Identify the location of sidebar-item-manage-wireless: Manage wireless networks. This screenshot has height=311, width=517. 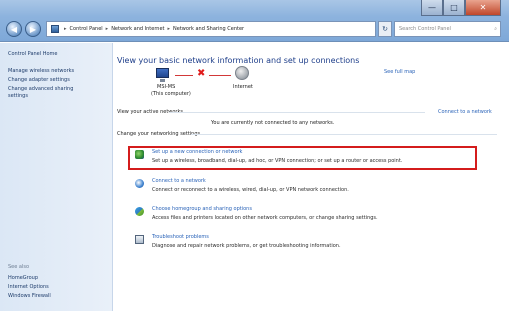
(41, 71).